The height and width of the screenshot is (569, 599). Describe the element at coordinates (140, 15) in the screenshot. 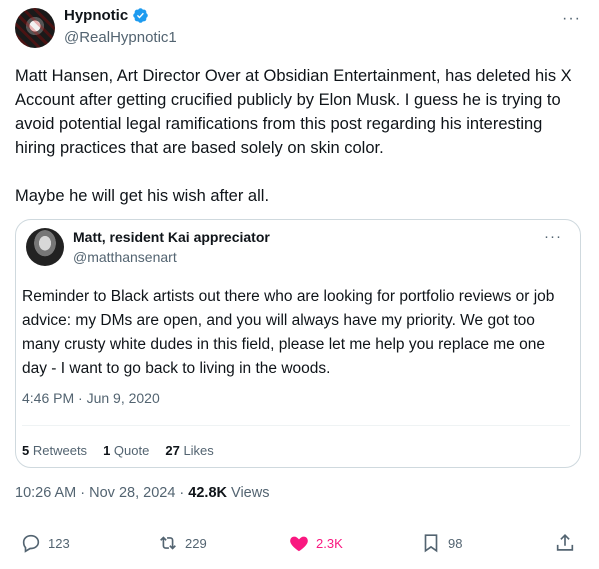

I see `verified-badge-icon` at that location.